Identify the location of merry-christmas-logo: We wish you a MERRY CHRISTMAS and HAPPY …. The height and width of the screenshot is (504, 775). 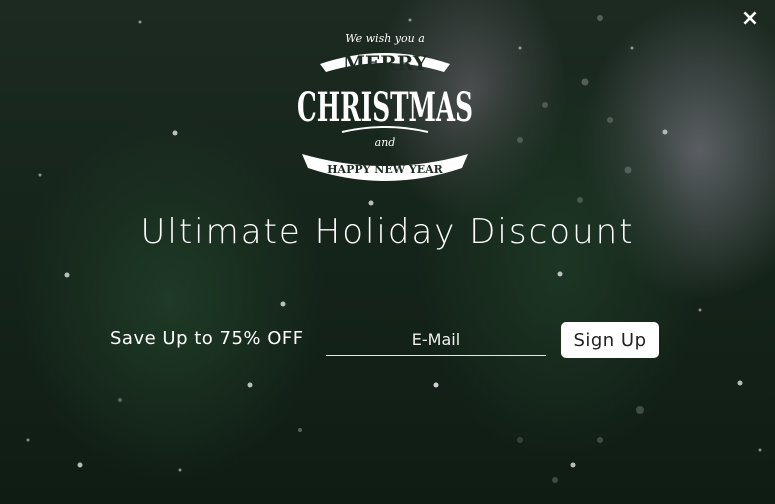
(385, 106).